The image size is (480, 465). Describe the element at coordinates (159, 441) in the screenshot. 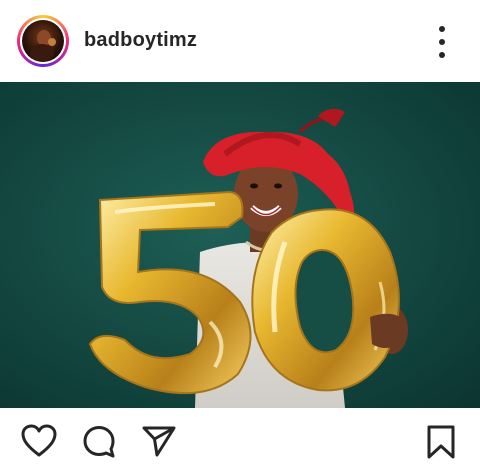

I see `send-icon` at that location.